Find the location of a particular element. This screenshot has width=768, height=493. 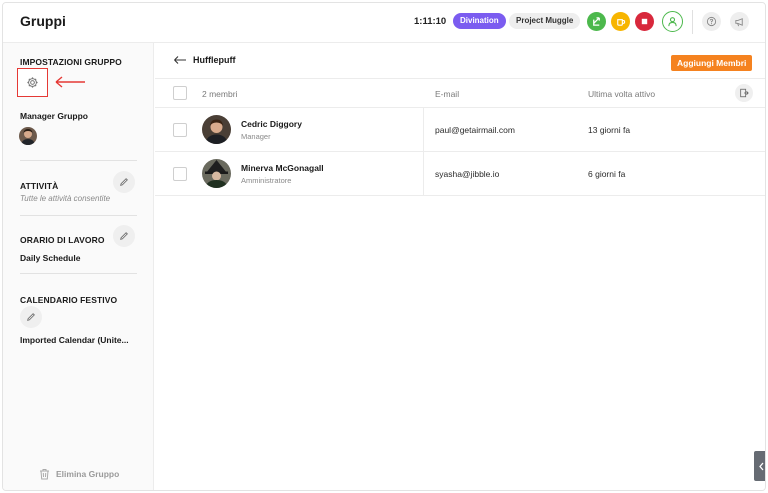

coffee-icon is located at coordinates (621, 22).